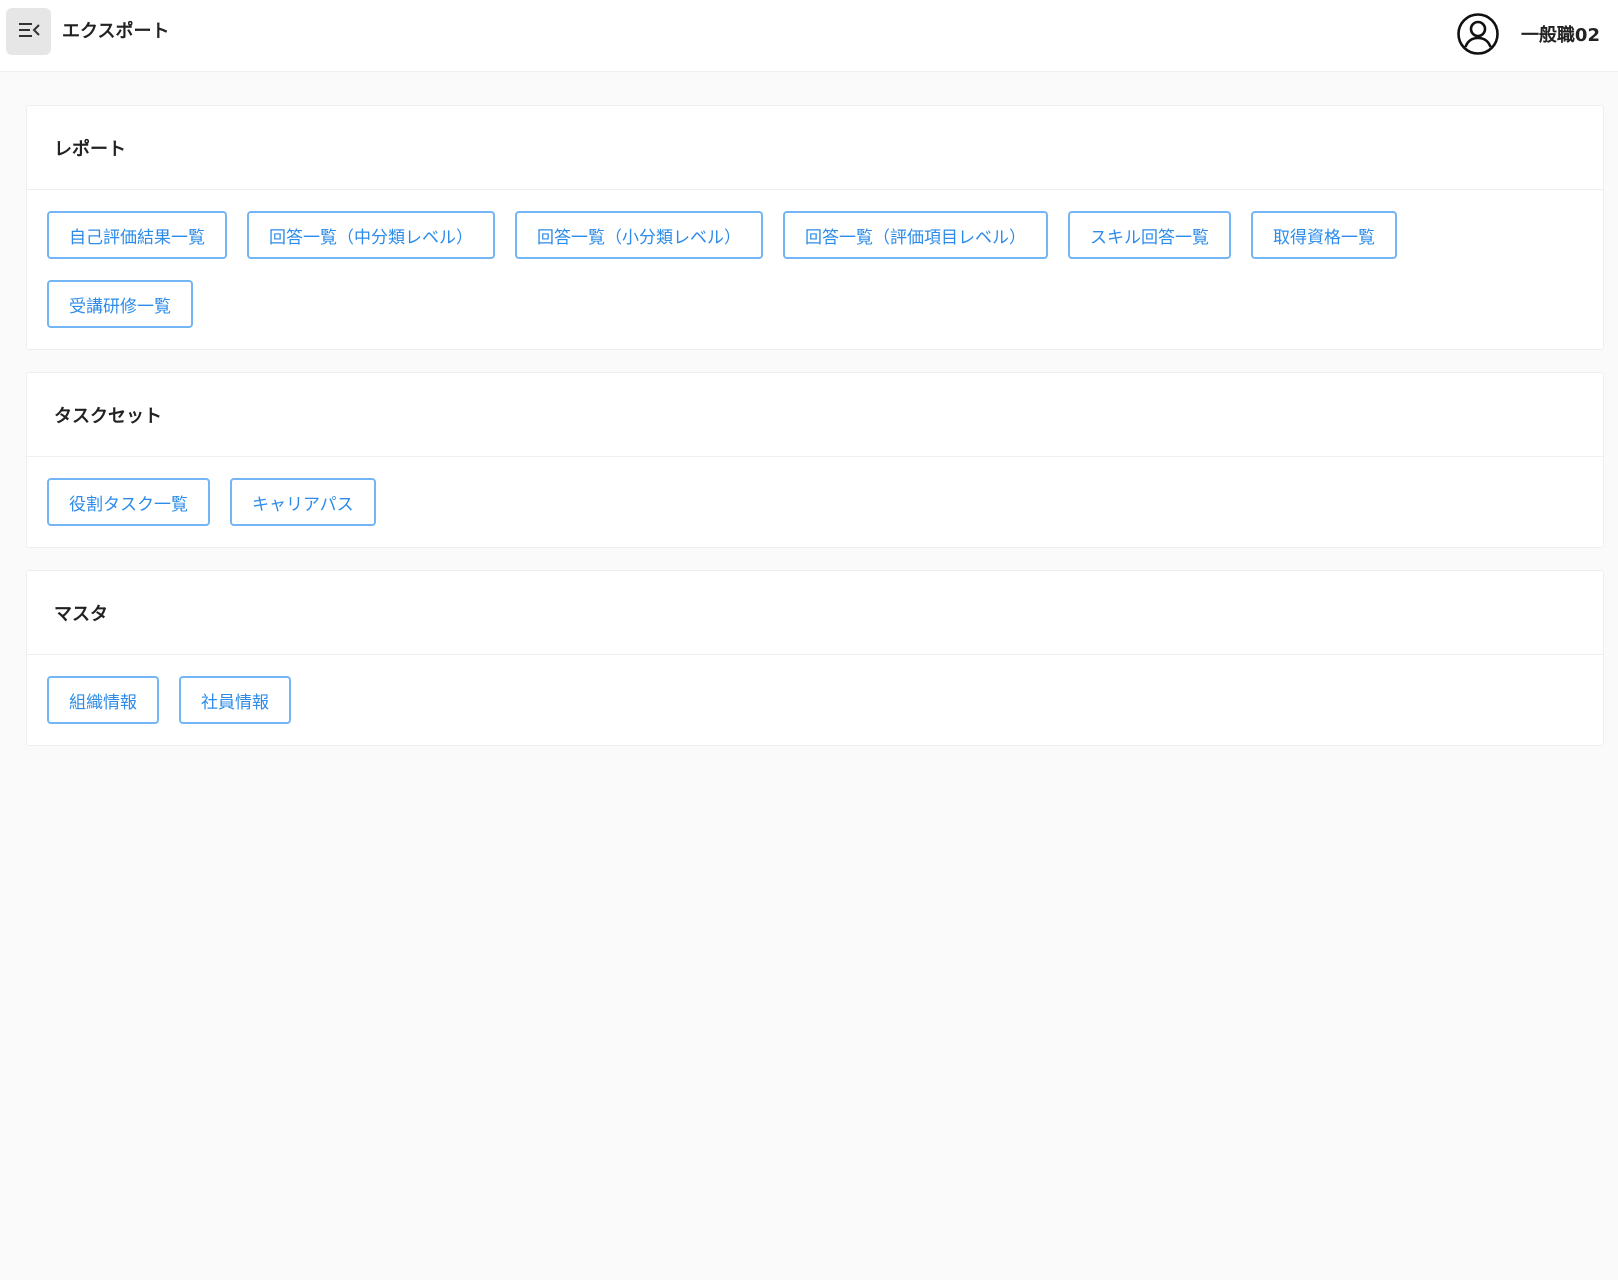  I want to click on section-title: レポート, so click(815, 148).